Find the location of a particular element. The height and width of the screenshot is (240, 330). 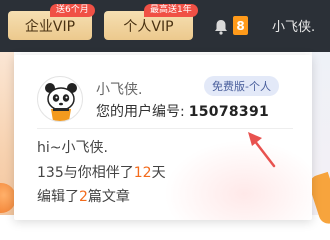

profile-name: 小飞侠. is located at coordinates (119, 90).